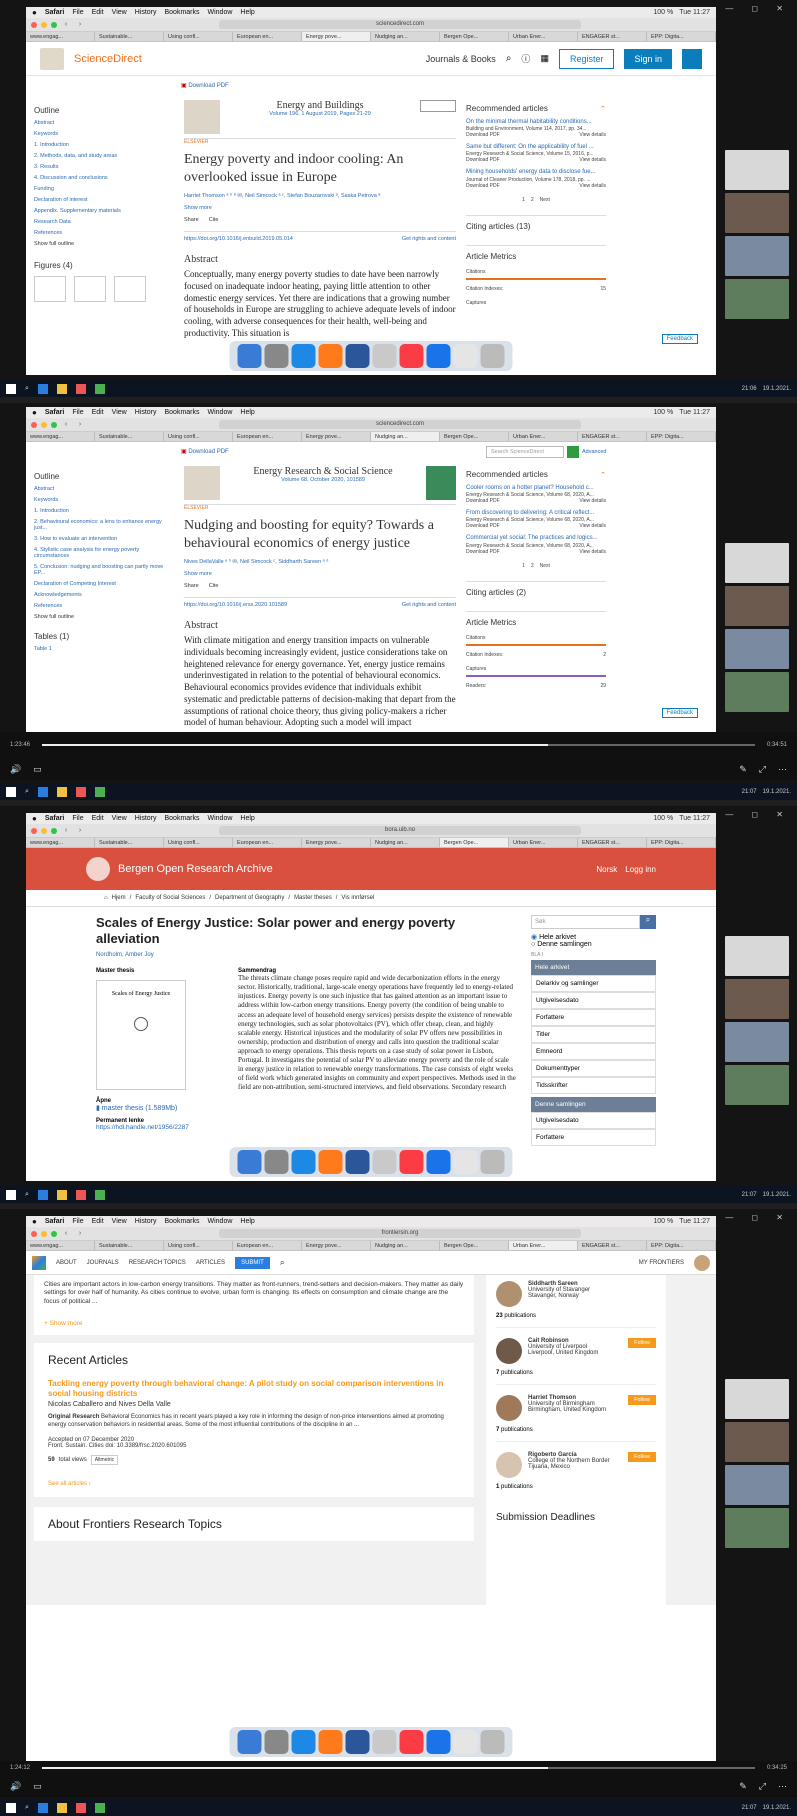 The width and height of the screenshot is (797, 1816). I want to click on show-more-link: + Show more, so click(254, 1324).